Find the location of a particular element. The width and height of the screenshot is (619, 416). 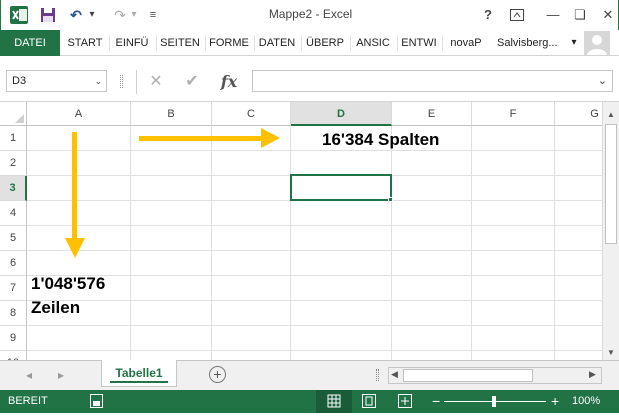

page-layout-view-icon is located at coordinates (369, 401).